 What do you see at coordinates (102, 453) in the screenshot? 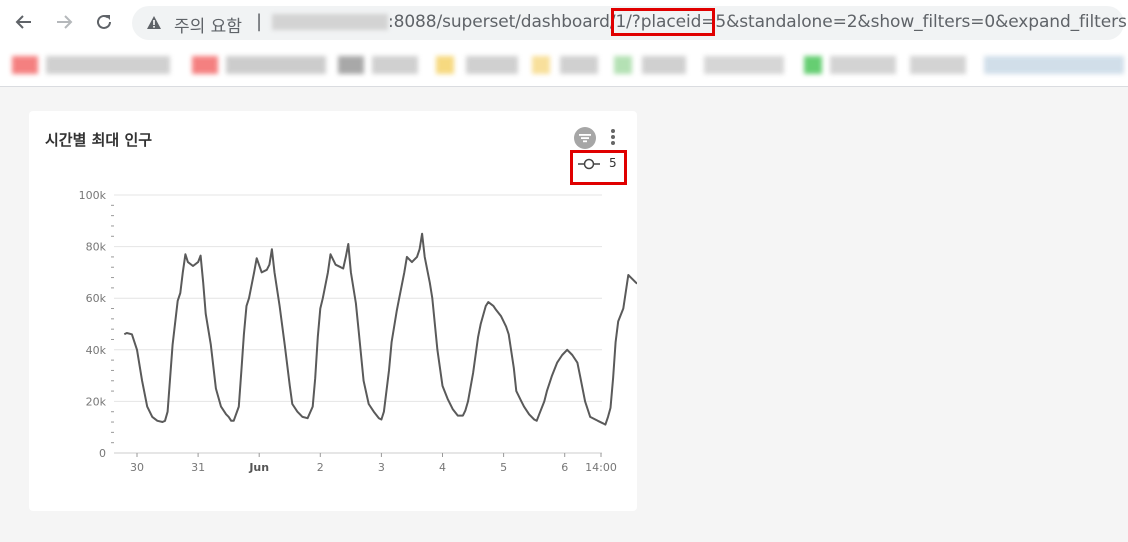
I see `y-tick-label: 0` at bounding box center [102, 453].